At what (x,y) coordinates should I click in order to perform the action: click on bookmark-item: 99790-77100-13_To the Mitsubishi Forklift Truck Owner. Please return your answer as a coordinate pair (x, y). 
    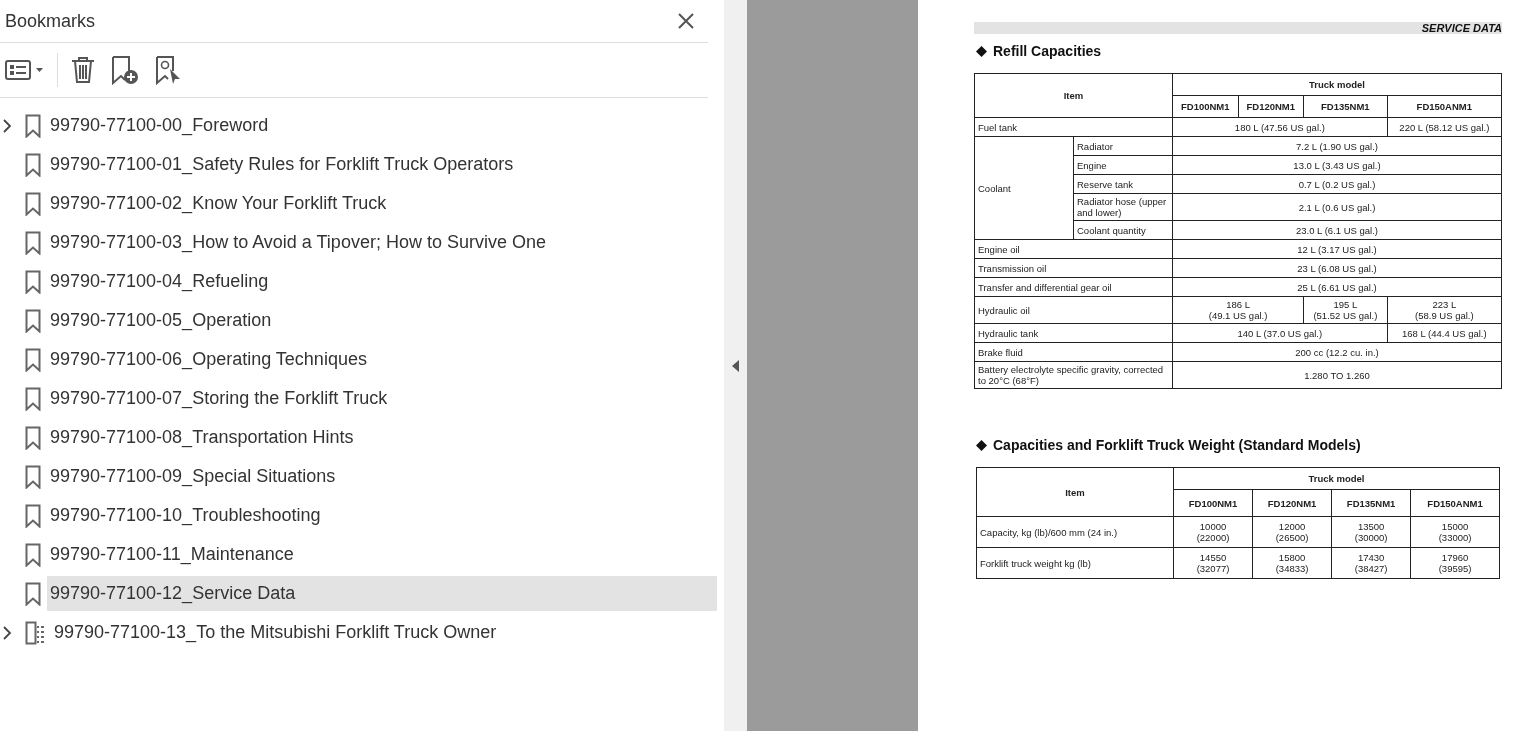
    Looking at the image, I should click on (384, 632).